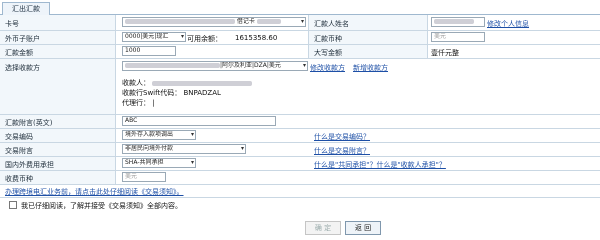 Image resolution: width=600 pixels, height=240 pixels. What do you see at coordinates (363, 228) in the screenshot?
I see `back-button: 返 回` at bounding box center [363, 228].